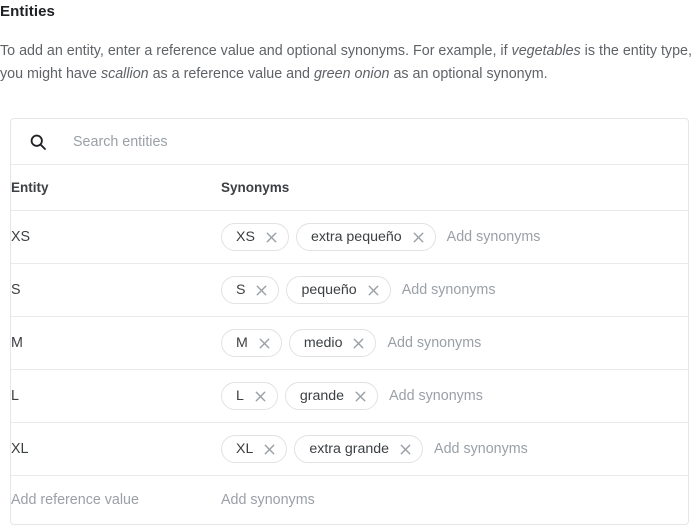  I want to click on description-em-green-onion: green onion, so click(351, 74).